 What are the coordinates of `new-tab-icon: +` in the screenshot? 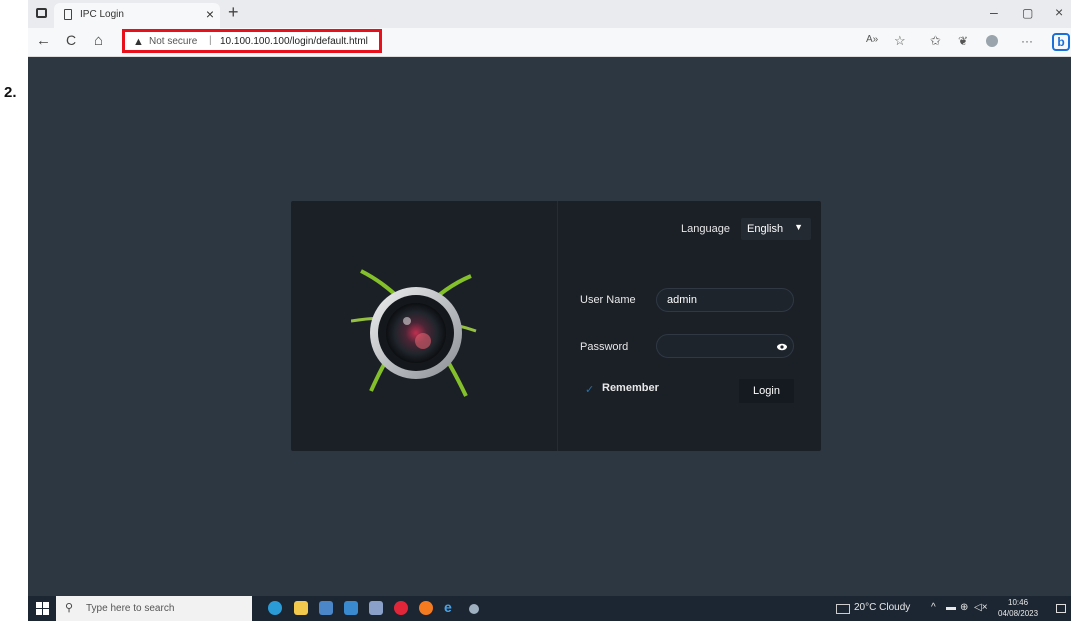 It's located at (233, 12).